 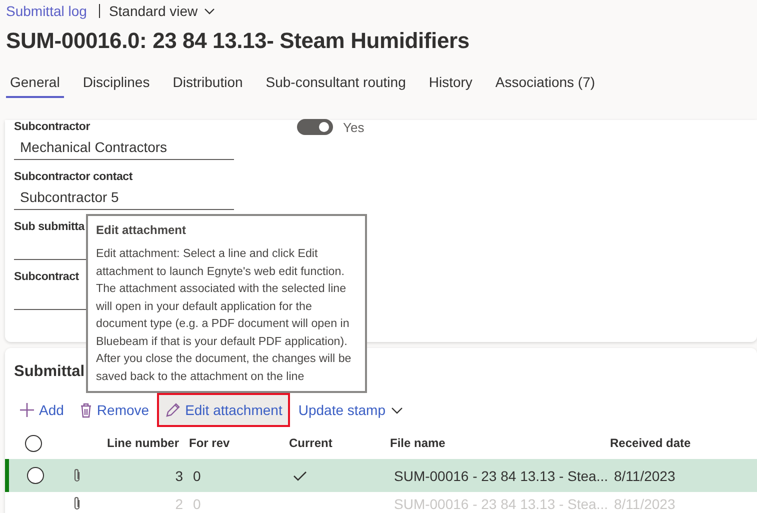 What do you see at coordinates (381, 475) in the screenshot?
I see `table-row: 3 0 SUM-00016 - 23 84 13.13 - Stea... 8/11/2023` at bounding box center [381, 475].